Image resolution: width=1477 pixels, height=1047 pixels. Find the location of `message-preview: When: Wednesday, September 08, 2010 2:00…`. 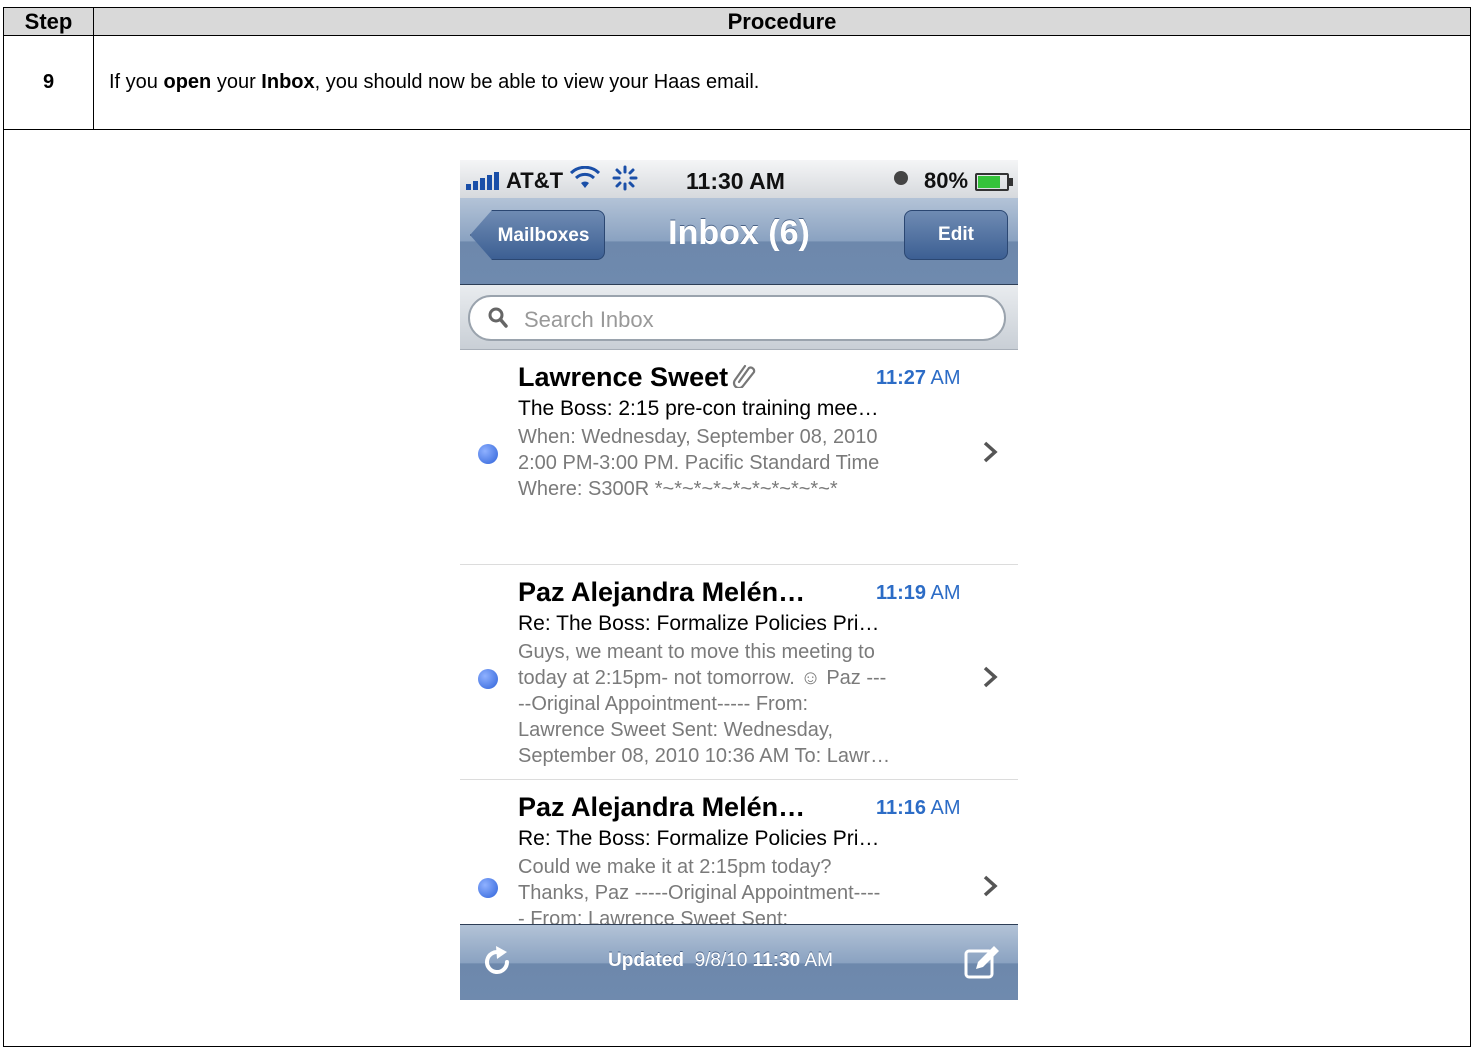

message-preview: When: Wednesday, September 08, 2010 2:00… is located at coordinates (699, 463).